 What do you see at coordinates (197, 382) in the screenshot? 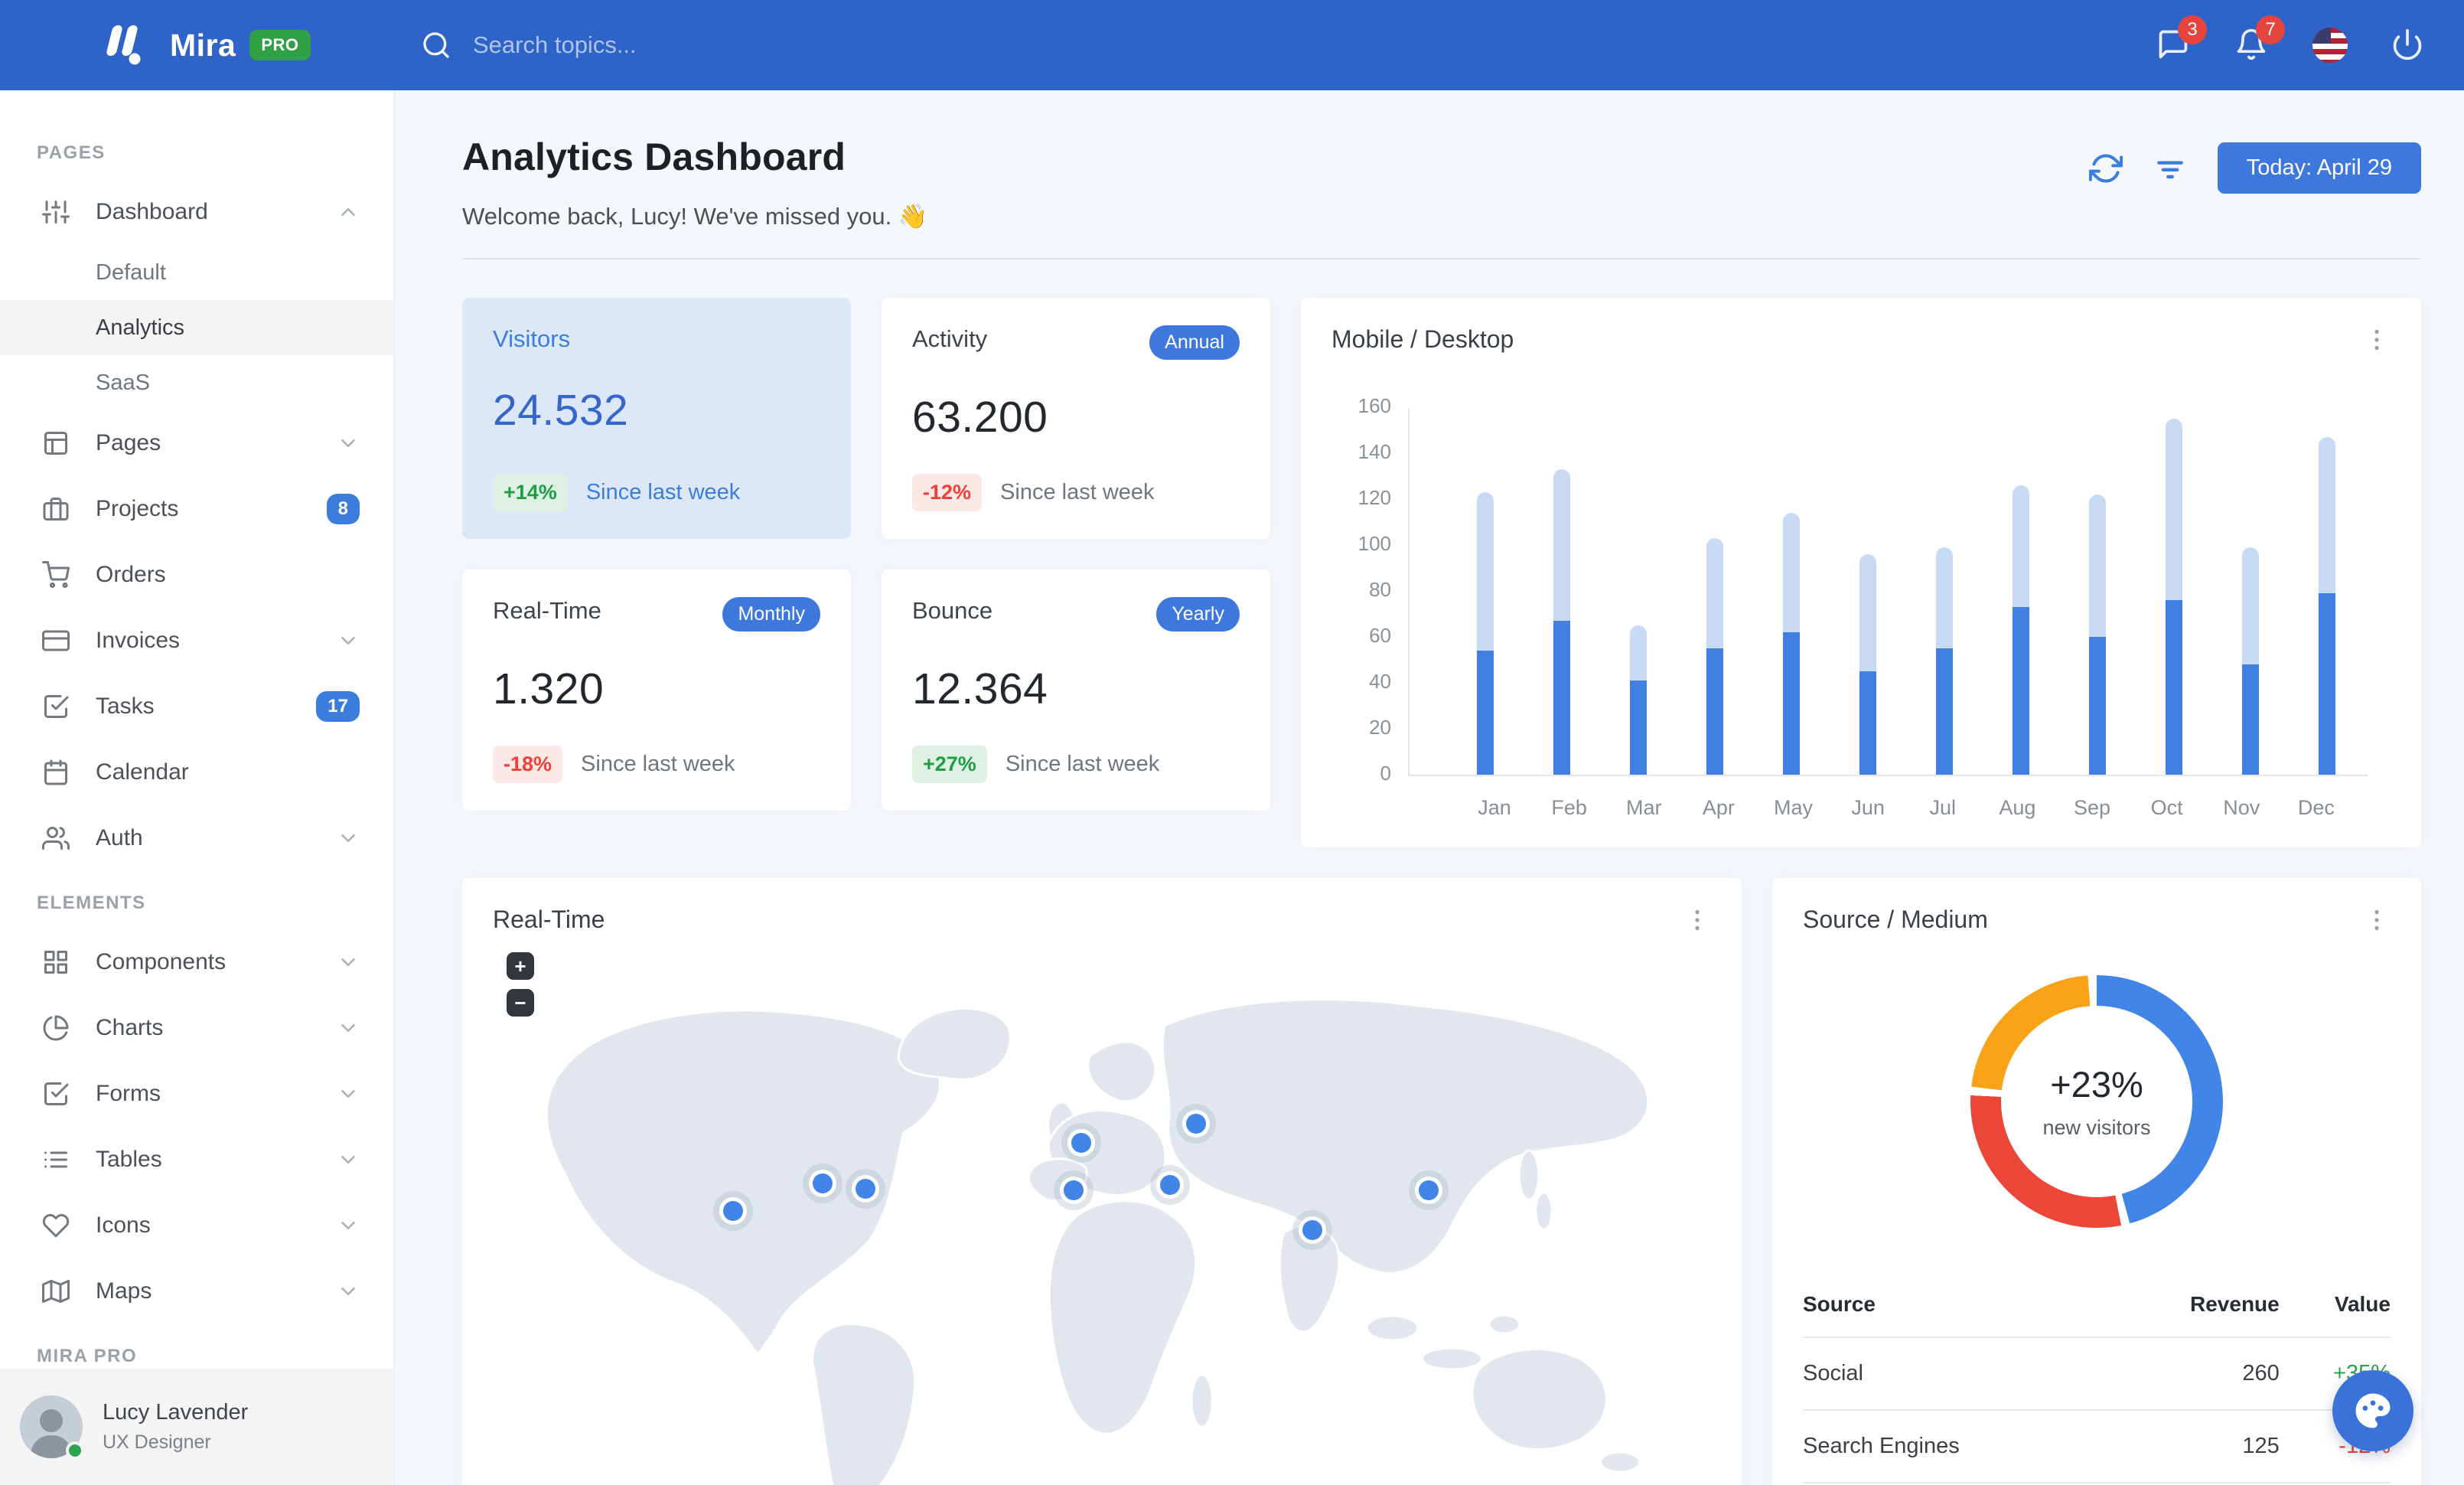
I see `sidebar-subitem-saas: SaaS` at bounding box center [197, 382].